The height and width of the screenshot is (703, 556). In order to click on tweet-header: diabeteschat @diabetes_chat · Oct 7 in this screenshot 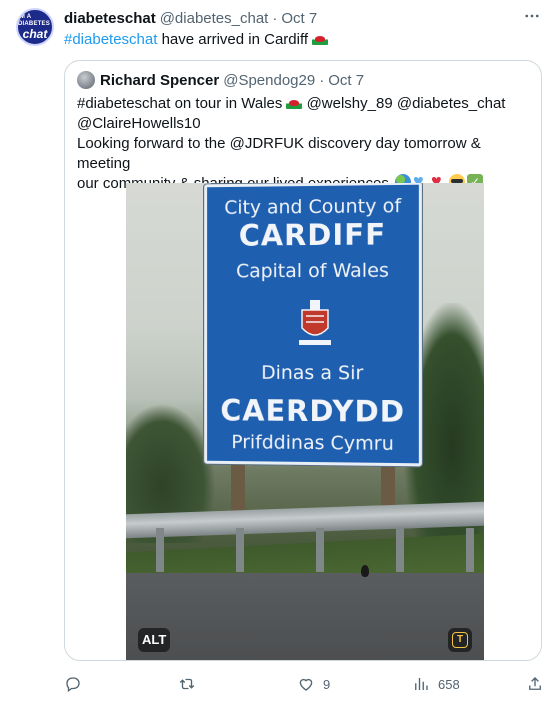, I will do `click(302, 18)`.